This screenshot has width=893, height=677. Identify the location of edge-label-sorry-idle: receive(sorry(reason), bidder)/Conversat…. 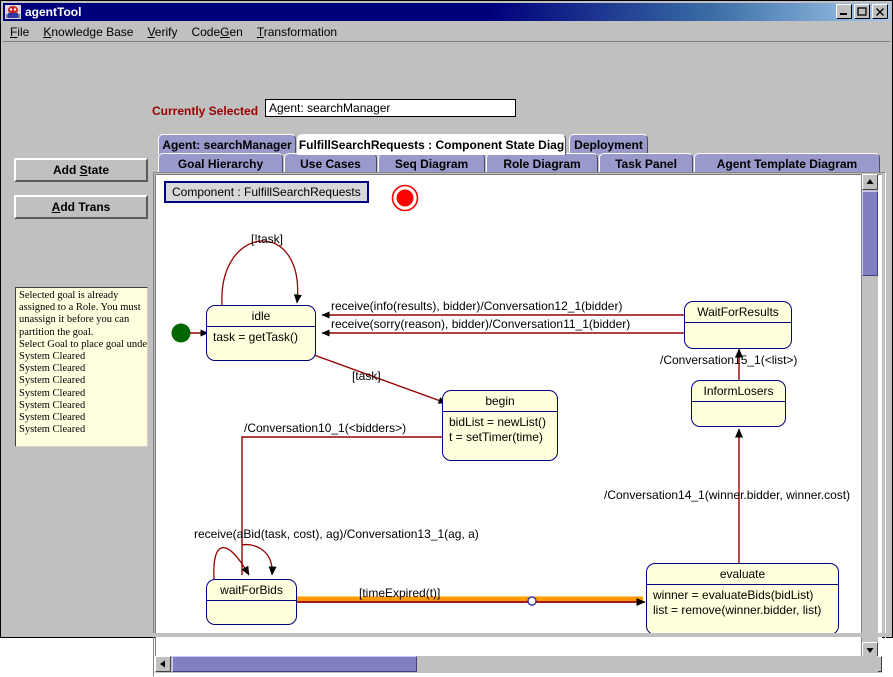
(480, 324).